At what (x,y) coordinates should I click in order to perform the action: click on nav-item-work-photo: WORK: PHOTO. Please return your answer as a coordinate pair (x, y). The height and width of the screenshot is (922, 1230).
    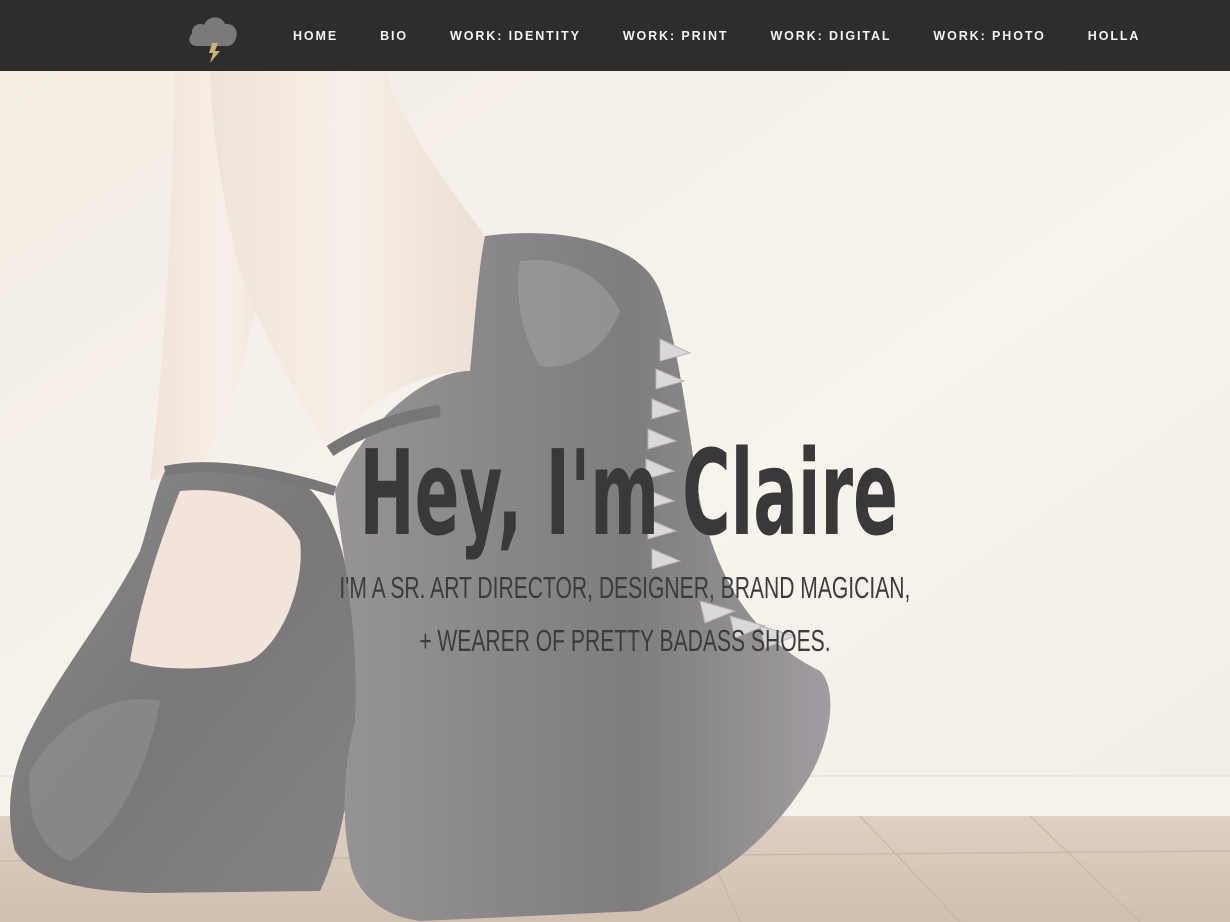
    Looking at the image, I should click on (989, 36).